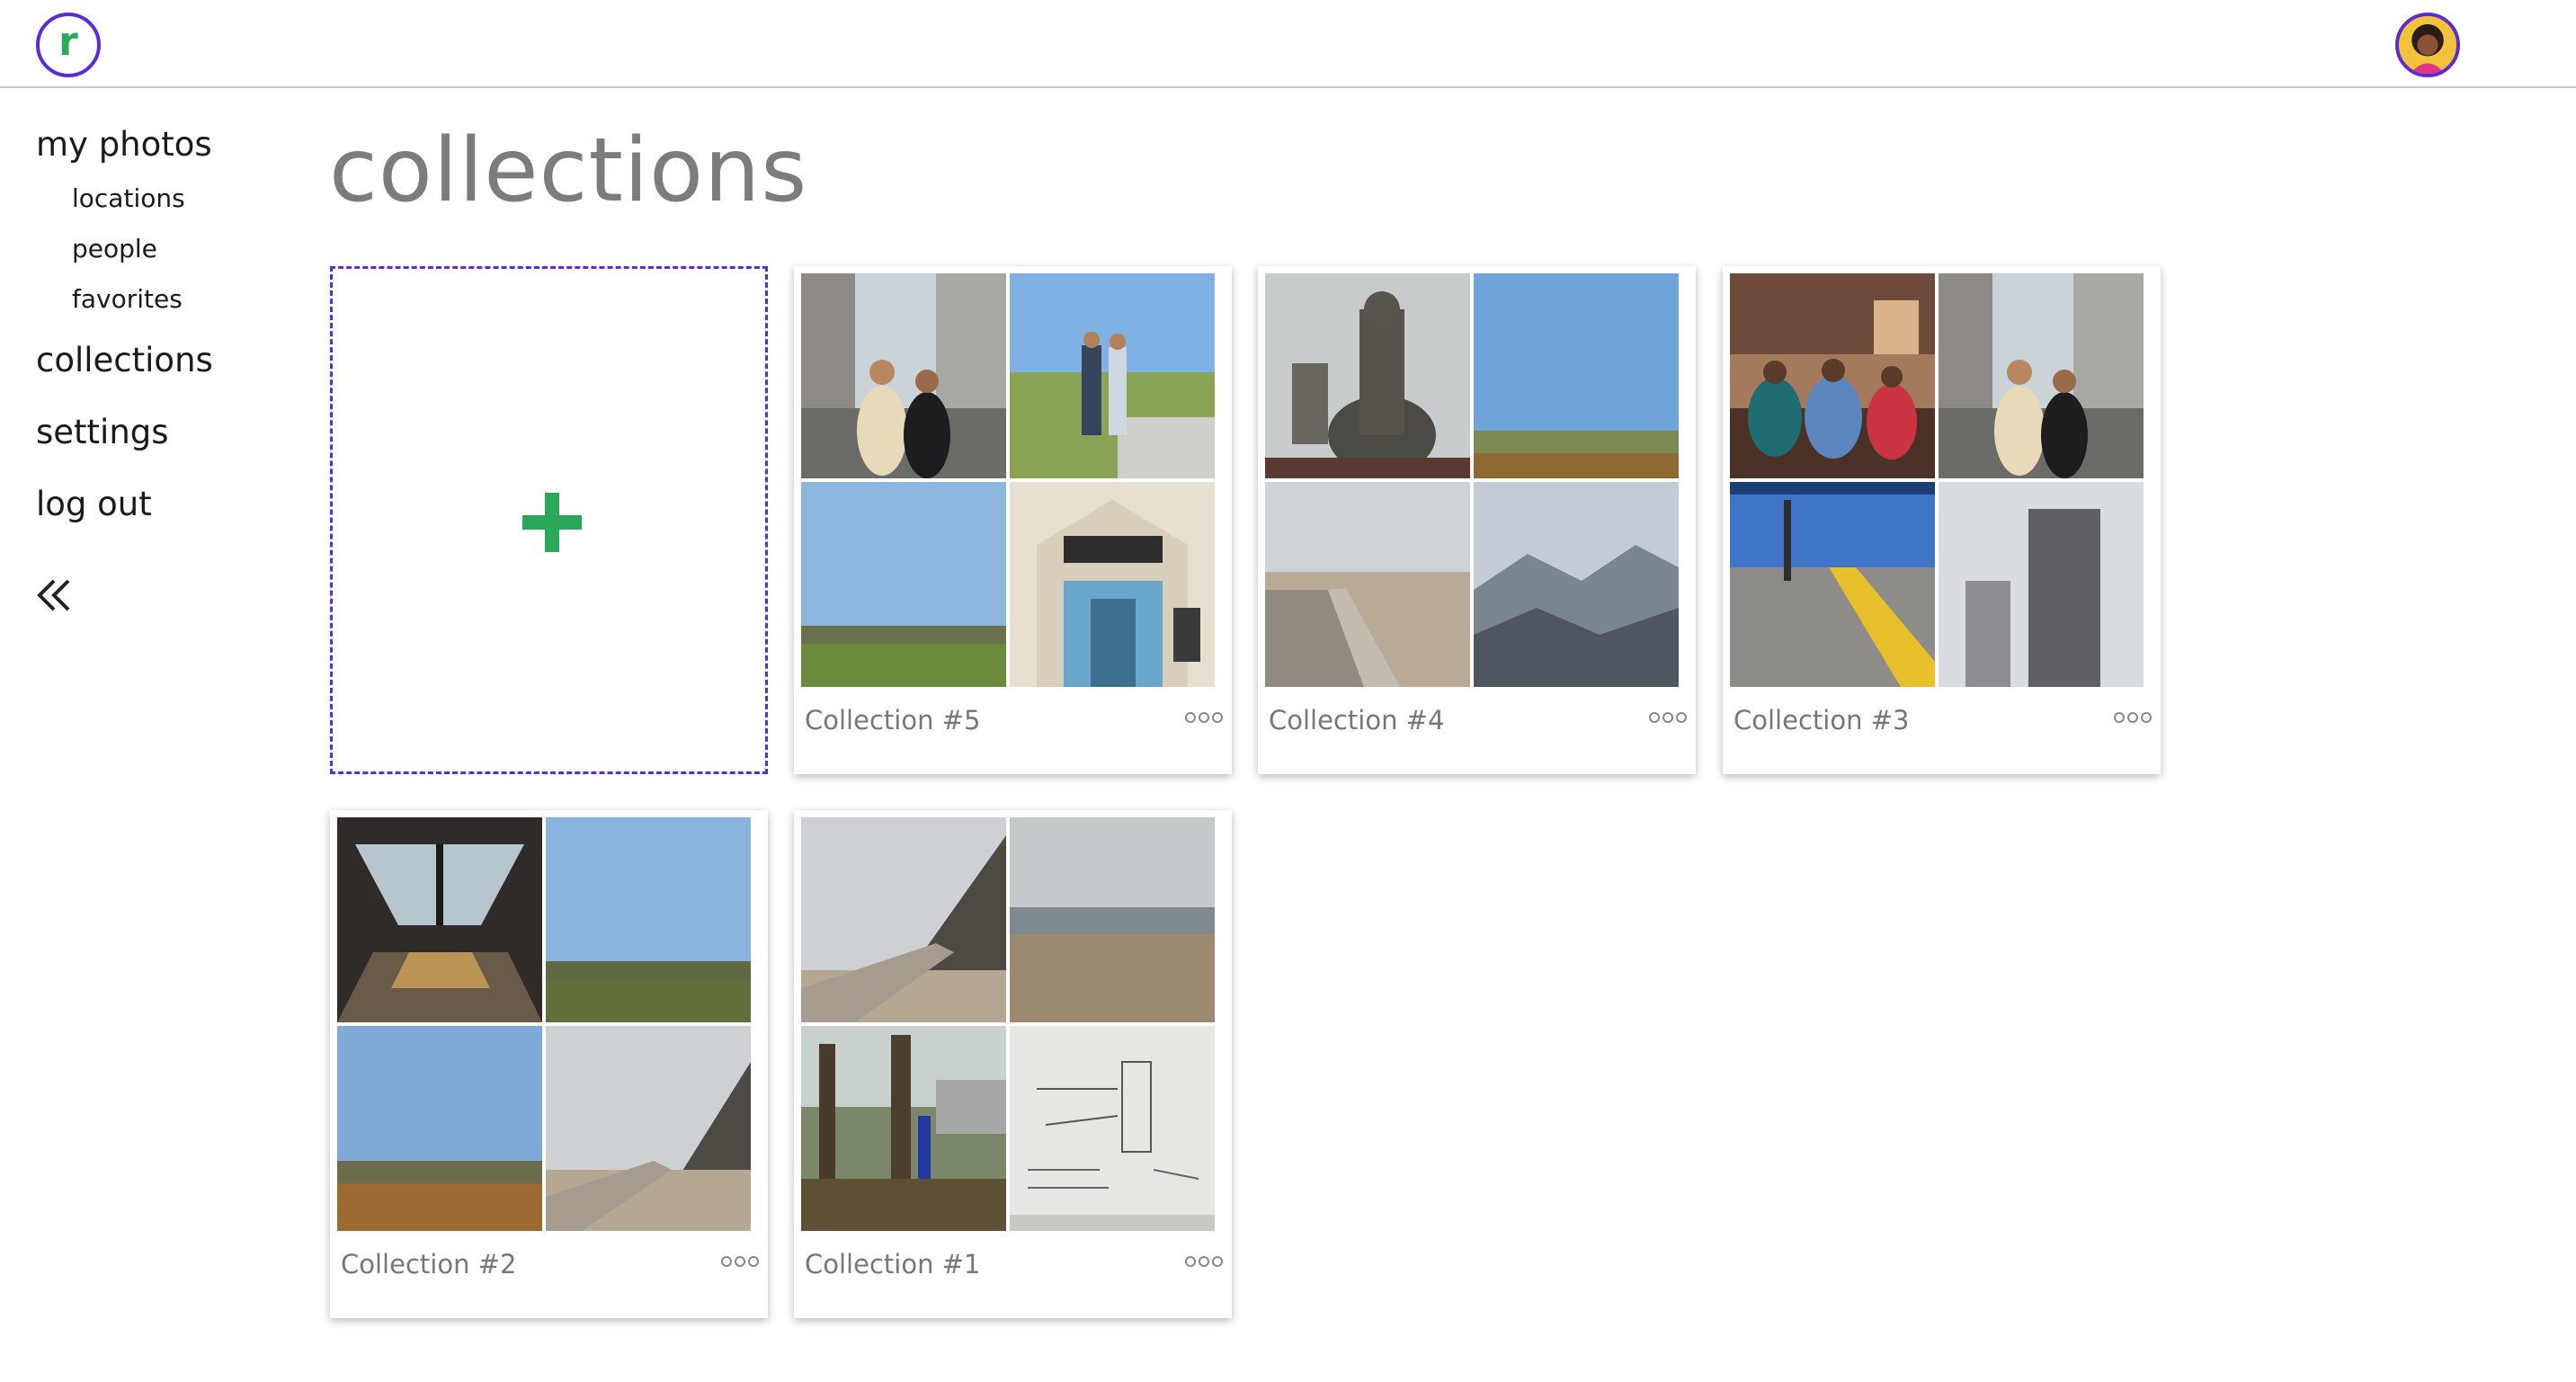 Image resolution: width=2576 pixels, height=1382 pixels. I want to click on nav-locations: locations, so click(189, 198).